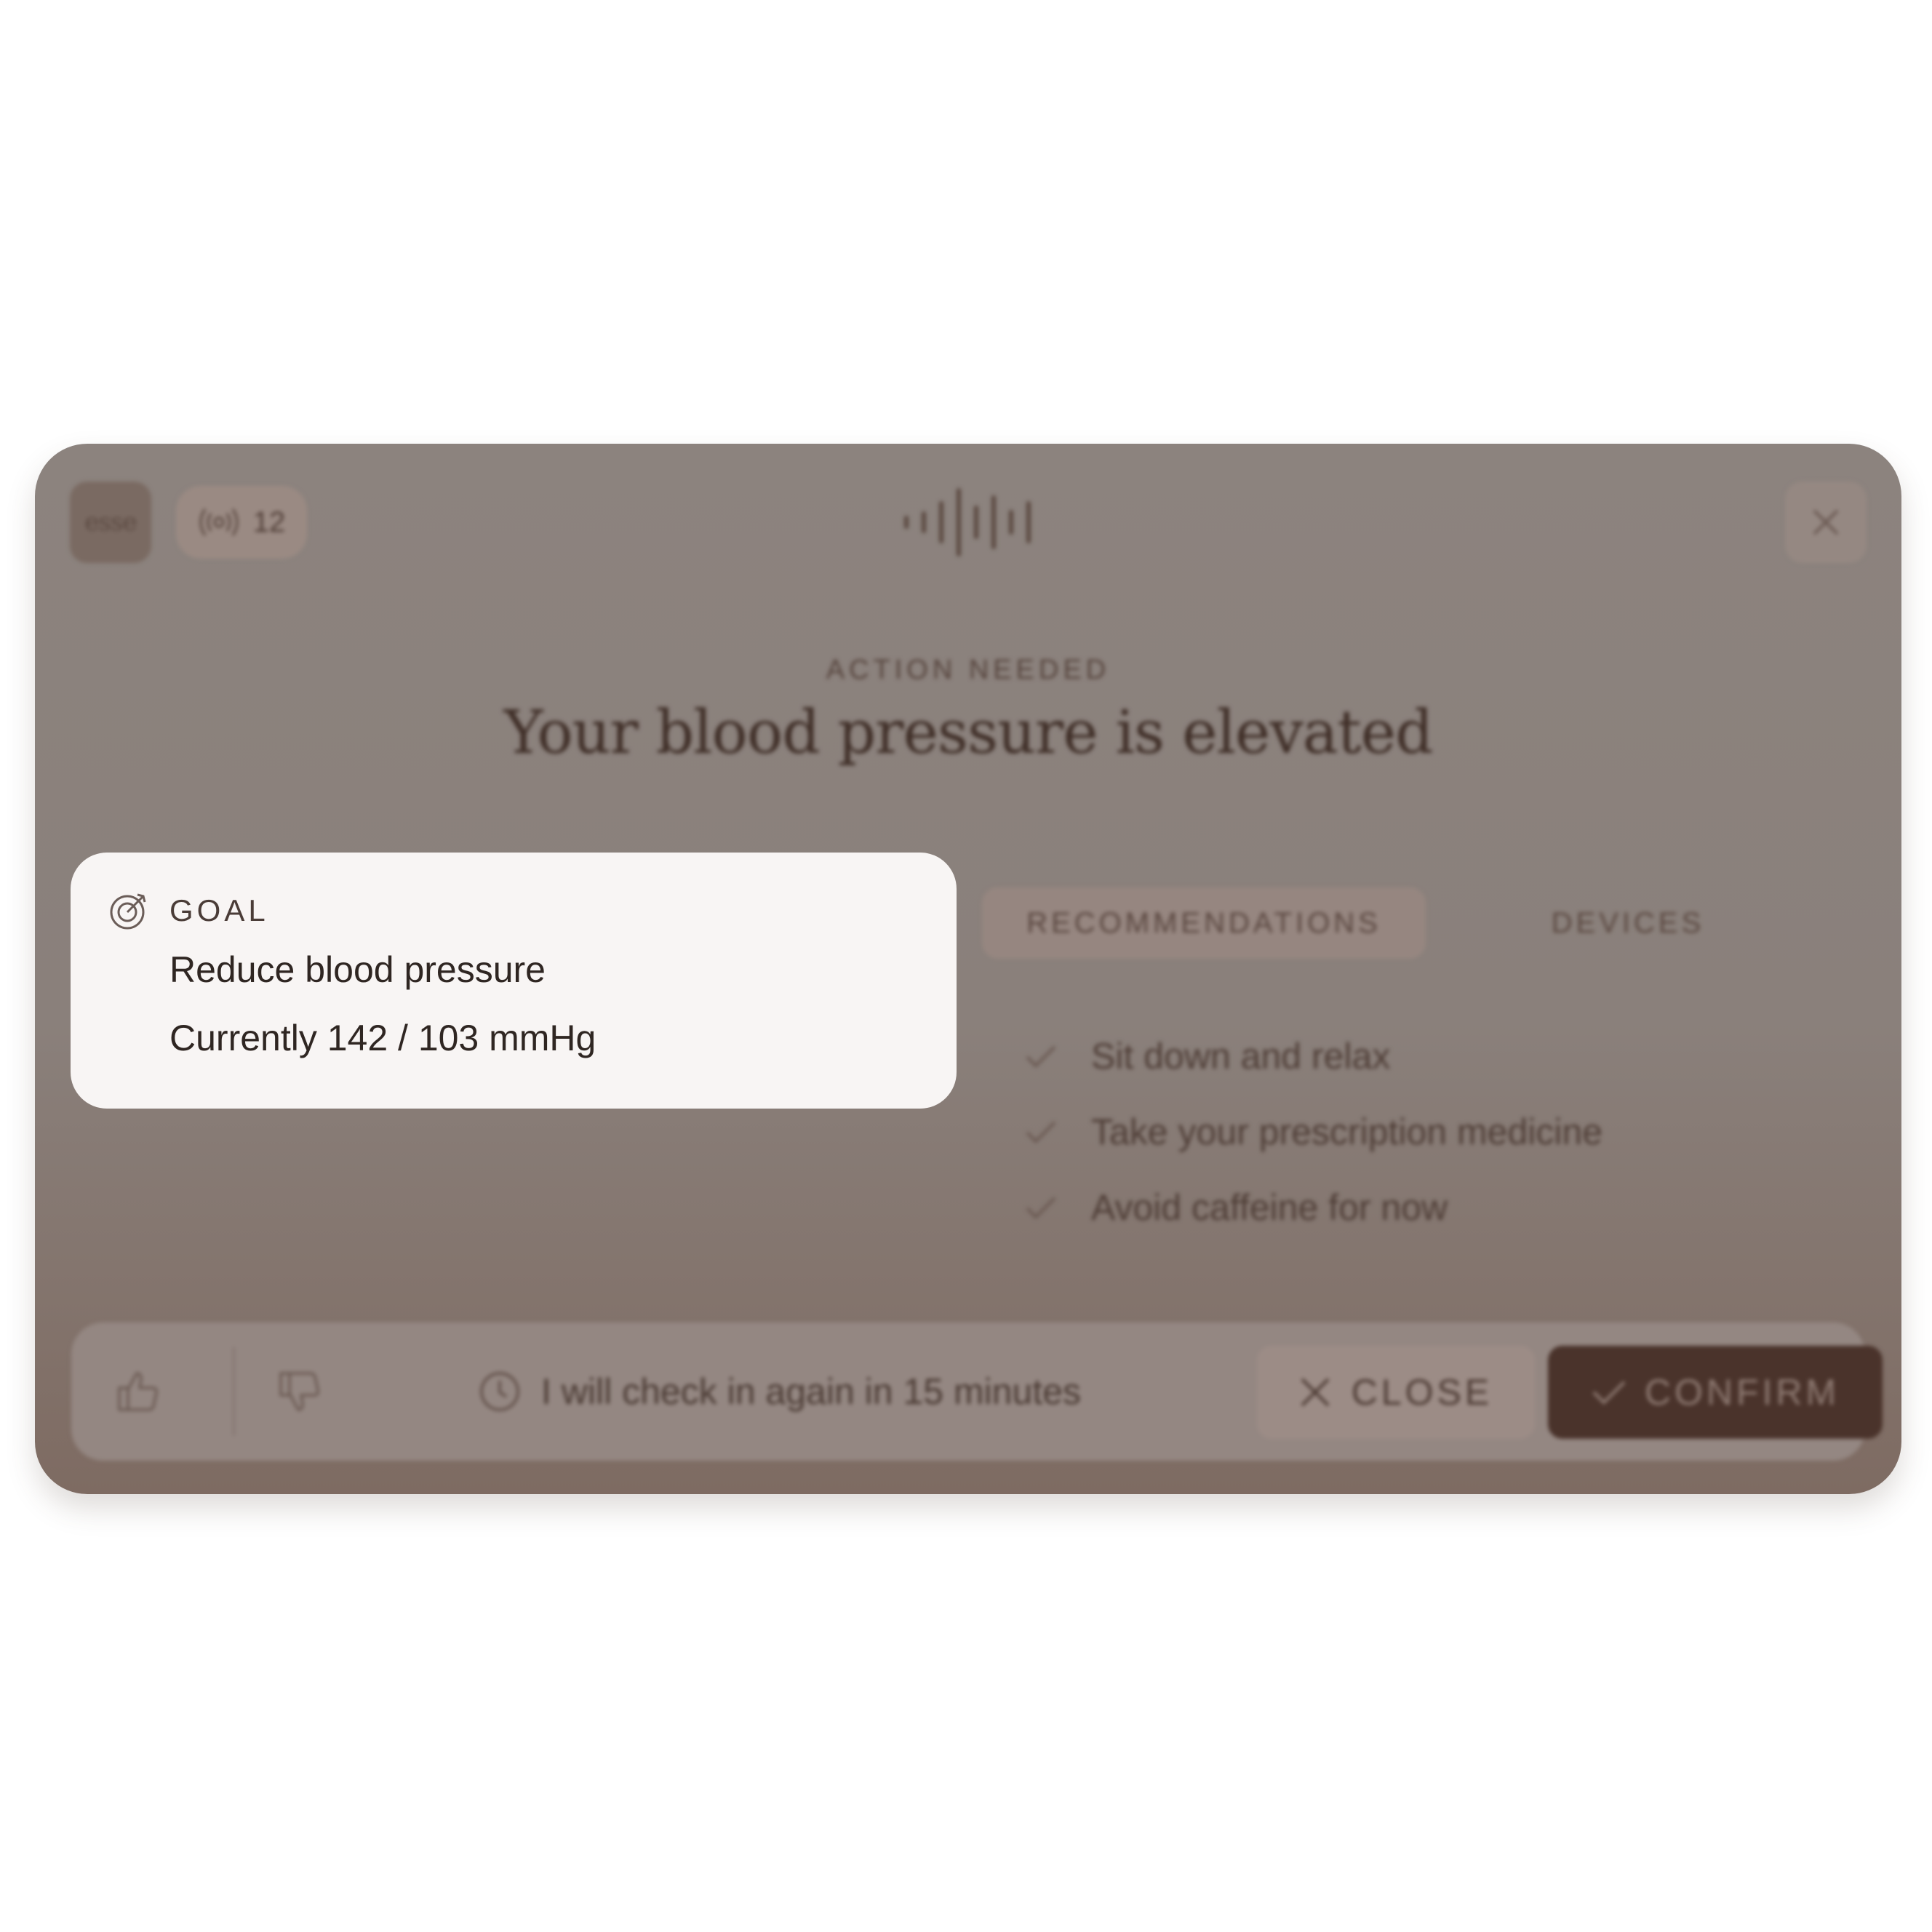  Describe the element at coordinates (812, 1391) in the screenshot. I see `checkin-text: I will check in again in 15 minutes` at that location.